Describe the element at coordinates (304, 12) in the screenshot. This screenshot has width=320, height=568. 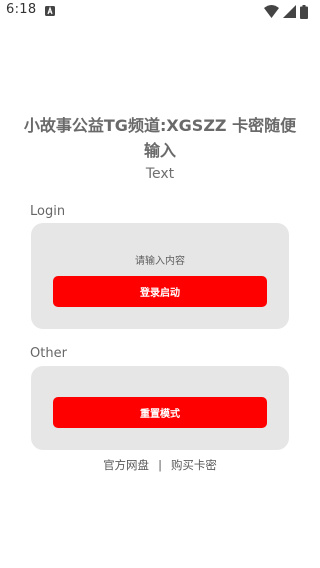
I see `battery-icon` at that location.